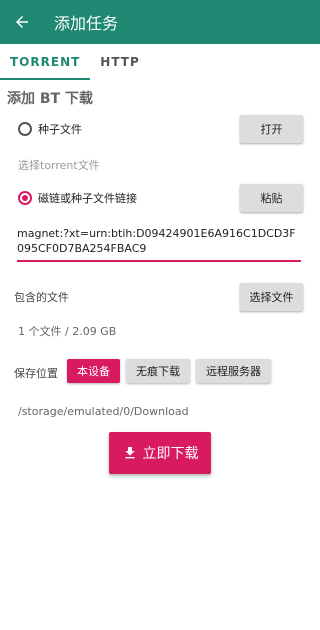 Image resolution: width=320 pixels, height=630 pixels. I want to click on paste-button: 粘贴, so click(271, 198).